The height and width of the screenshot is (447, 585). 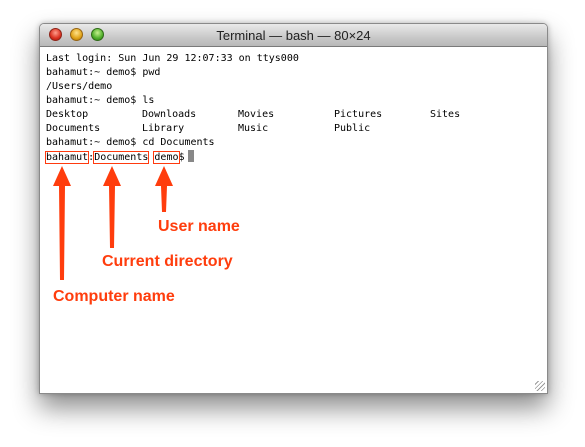 What do you see at coordinates (164, 189) in the screenshot?
I see `arrow-user-name-icon` at bounding box center [164, 189].